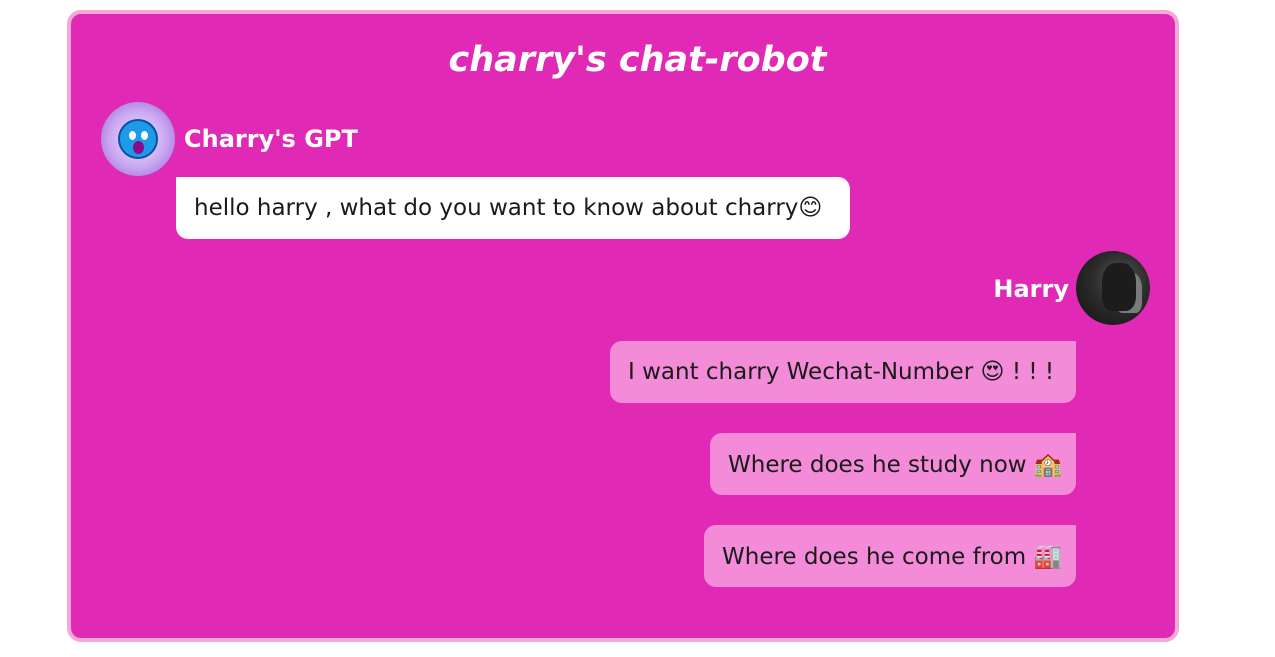  Describe the element at coordinates (637, 60) in the screenshot. I see `page-title: charry's chat-robot` at that location.